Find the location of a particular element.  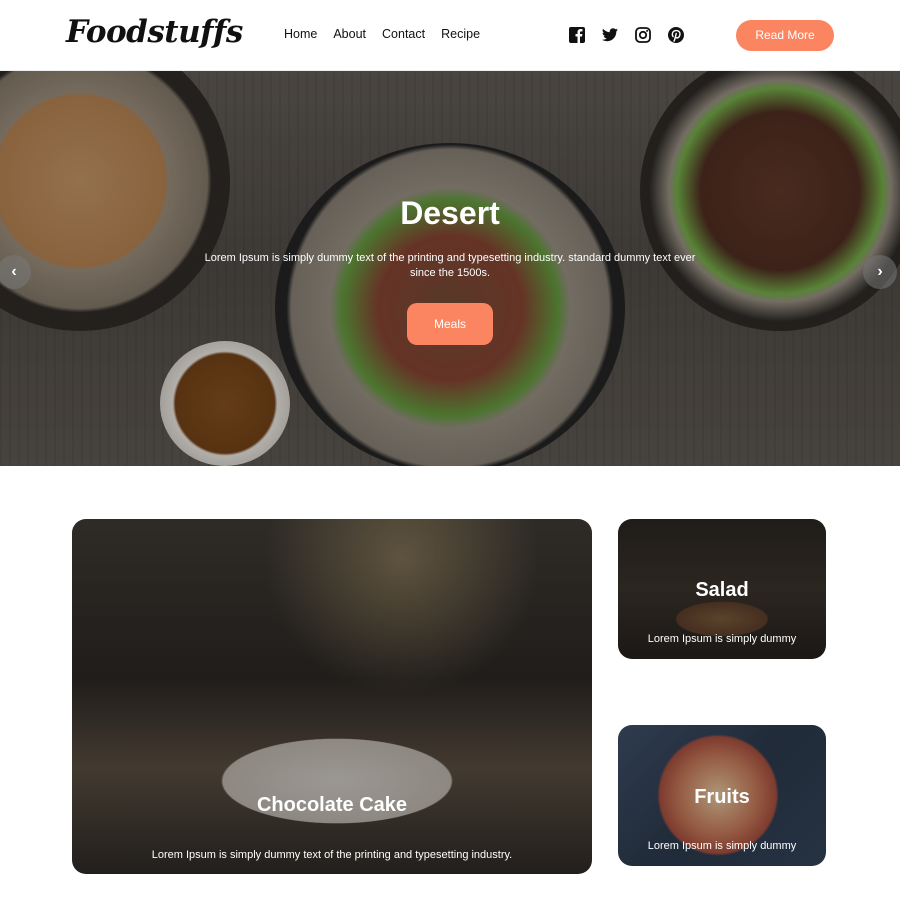

nav-link-about: About is located at coordinates (349, 34).